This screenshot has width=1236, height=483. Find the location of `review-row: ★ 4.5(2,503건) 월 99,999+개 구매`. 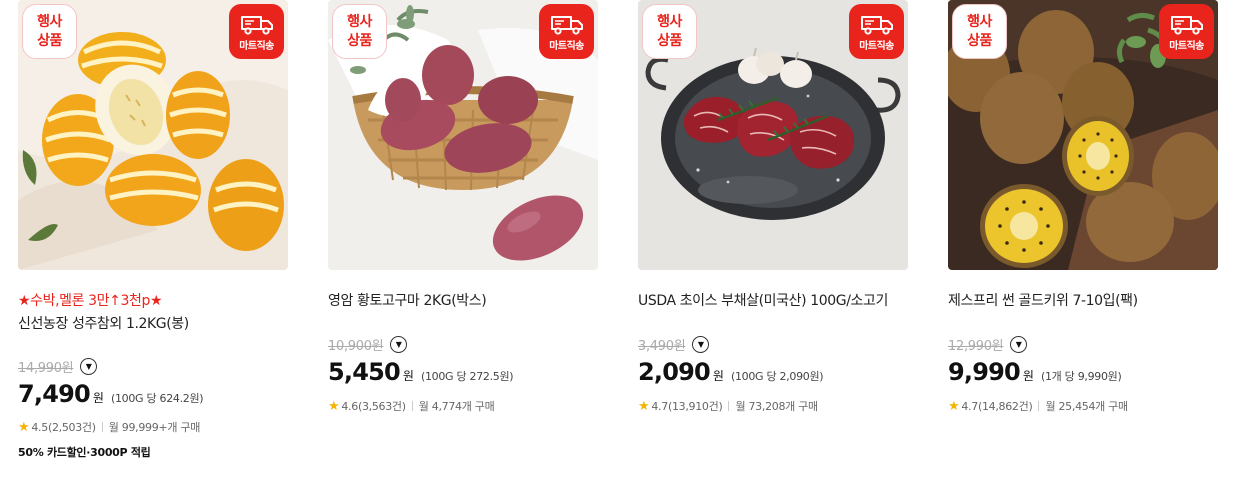

review-row: ★ 4.5(2,503건) 월 99,999+개 구매 is located at coordinates (109, 427).